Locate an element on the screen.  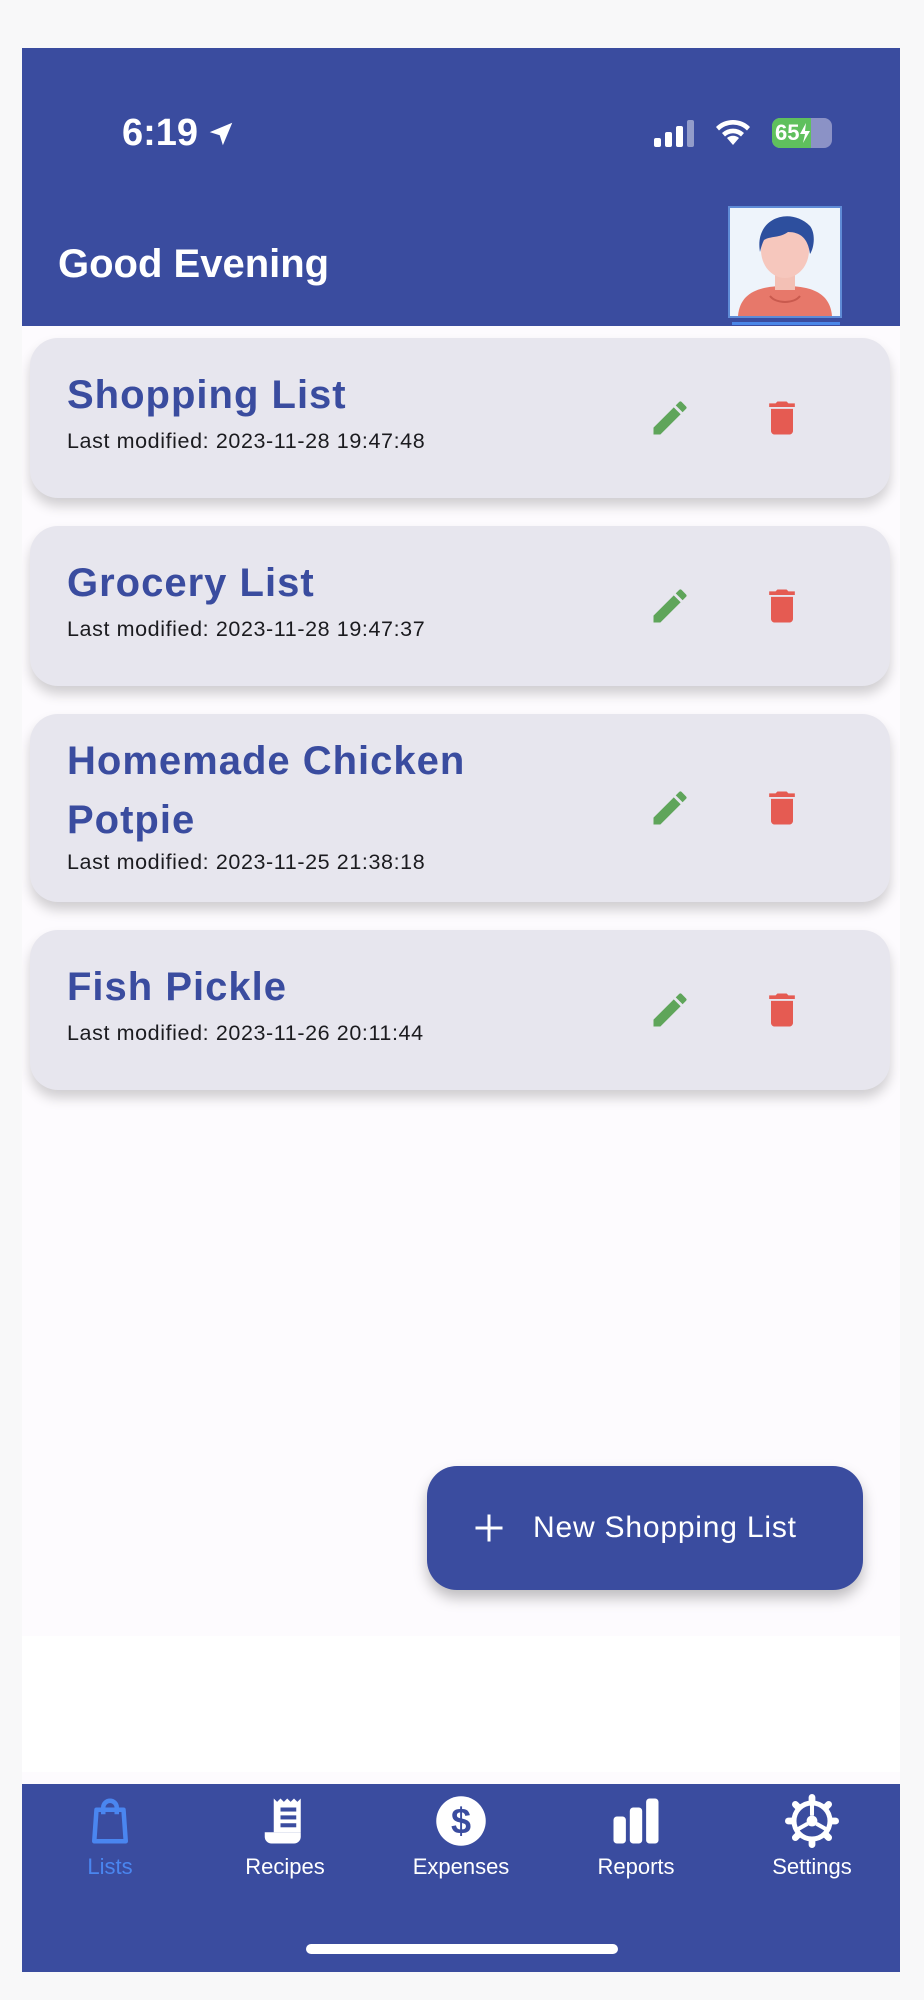
dollar-icon: $ is located at coordinates (461, 1821).